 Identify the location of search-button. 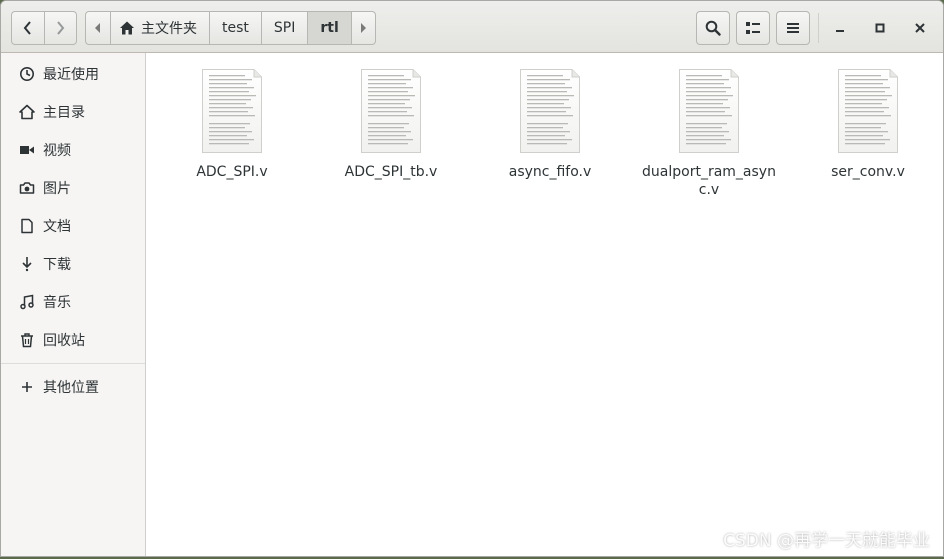
(713, 28).